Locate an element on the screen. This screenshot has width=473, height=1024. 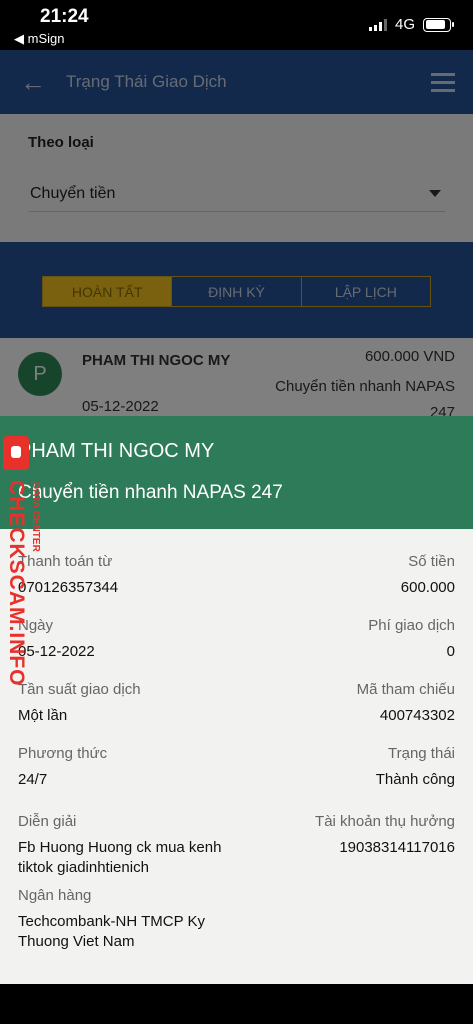
service-name: Chuyển tiền nhanh NAPAS 247 is located at coordinates (150, 492).